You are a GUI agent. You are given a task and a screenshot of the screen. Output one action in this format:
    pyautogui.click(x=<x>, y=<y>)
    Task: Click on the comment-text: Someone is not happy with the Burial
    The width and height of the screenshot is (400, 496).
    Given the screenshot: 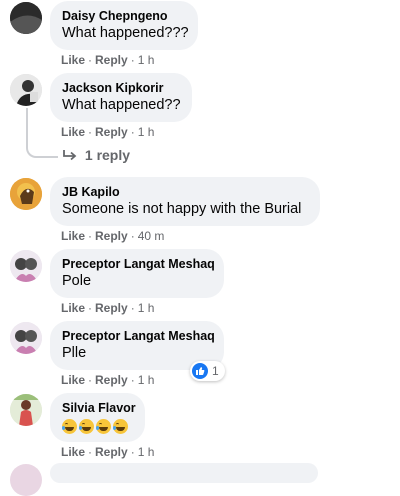 What is the action you would take?
    pyautogui.click(x=182, y=209)
    